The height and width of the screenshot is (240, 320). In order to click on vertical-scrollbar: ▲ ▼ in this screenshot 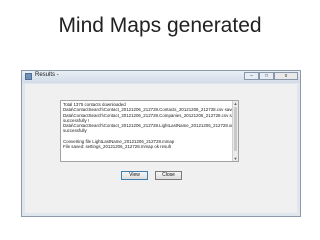, I will do `click(235, 131)`.